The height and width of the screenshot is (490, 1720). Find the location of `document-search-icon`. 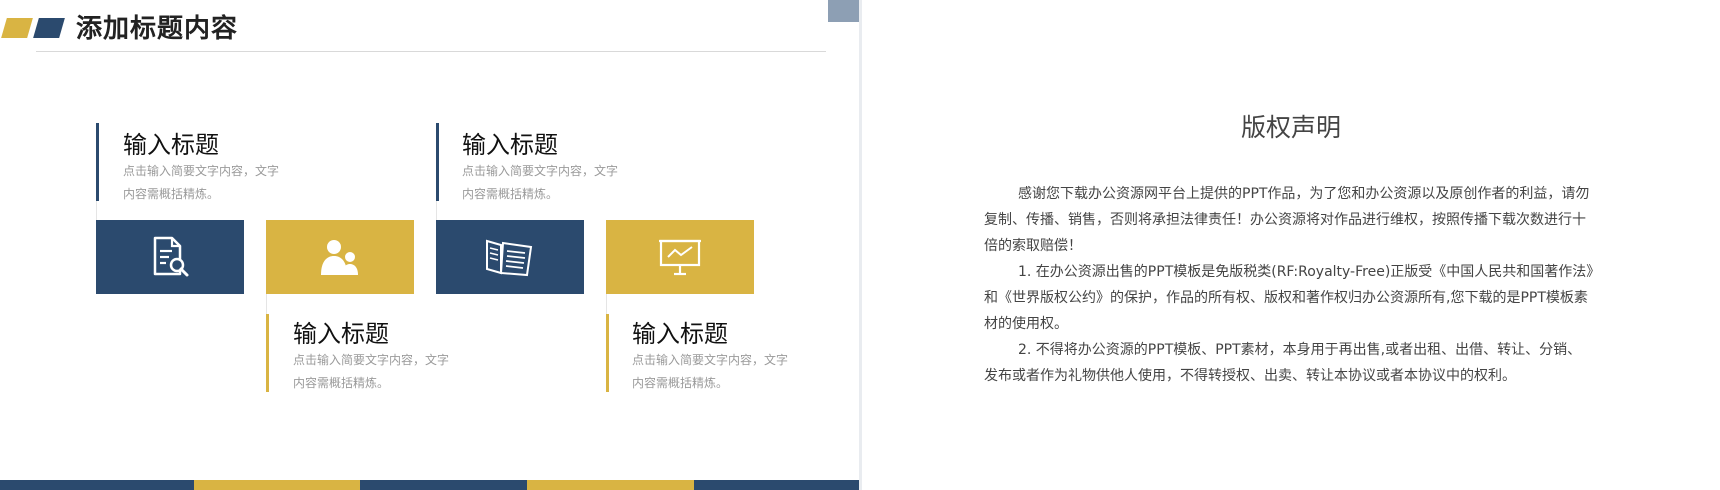

document-search-icon is located at coordinates (171, 256).